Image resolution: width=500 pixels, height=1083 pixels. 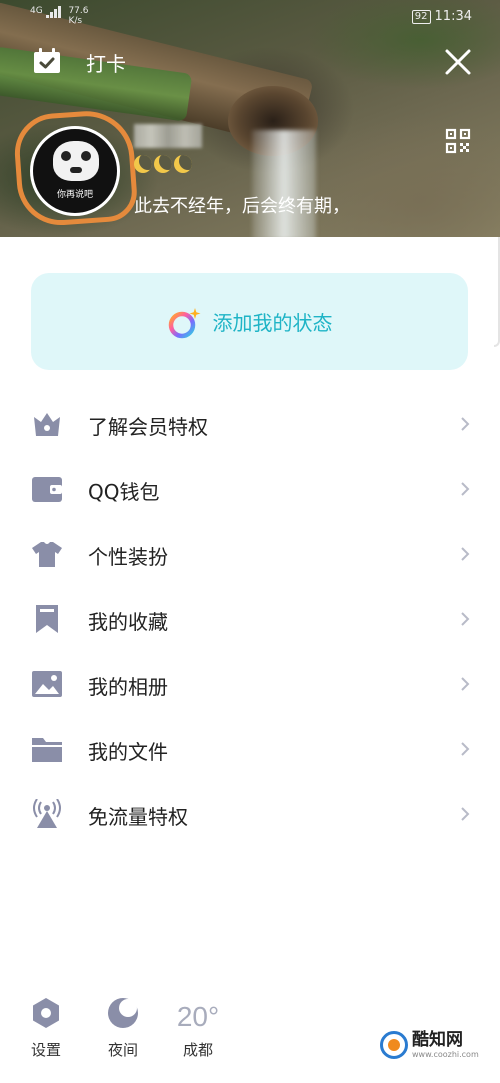 What do you see at coordinates (198, 1016) in the screenshot?
I see `weather-temperature: 20°` at bounding box center [198, 1016].